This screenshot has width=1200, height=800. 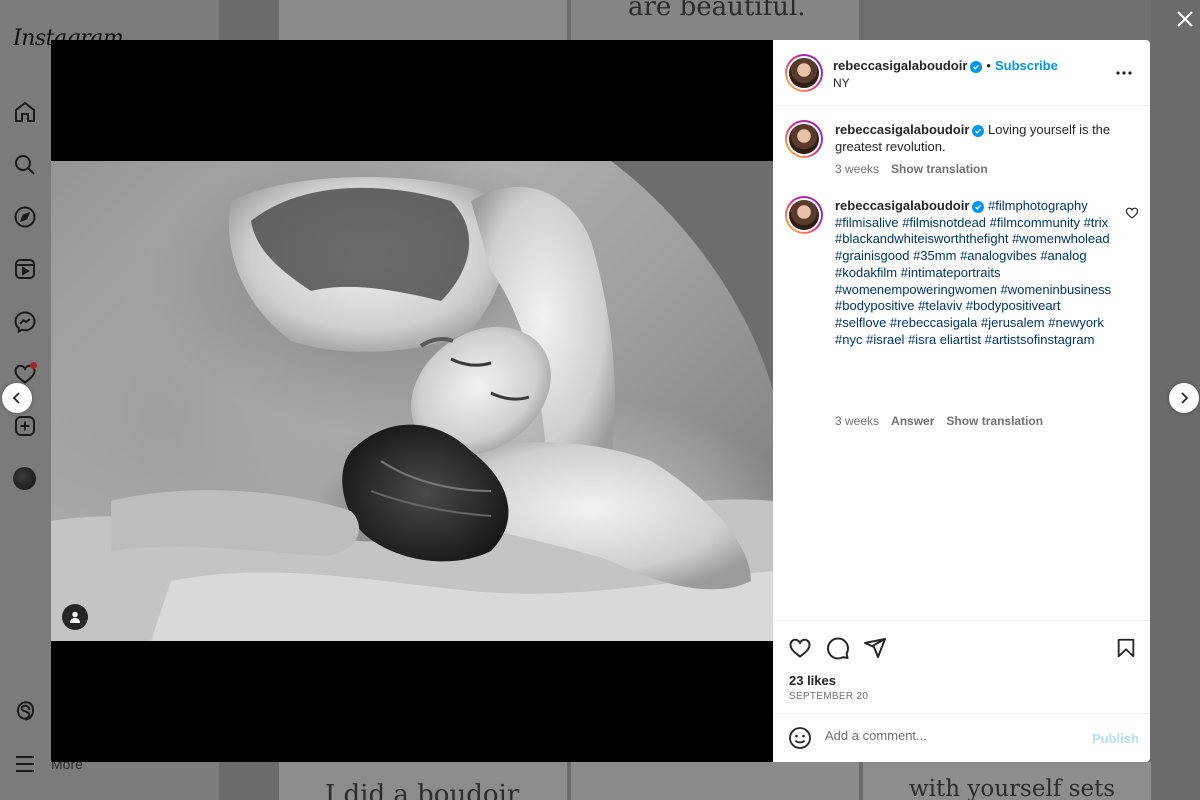 What do you see at coordinates (25, 217) in the screenshot?
I see `explore-icon` at bounding box center [25, 217].